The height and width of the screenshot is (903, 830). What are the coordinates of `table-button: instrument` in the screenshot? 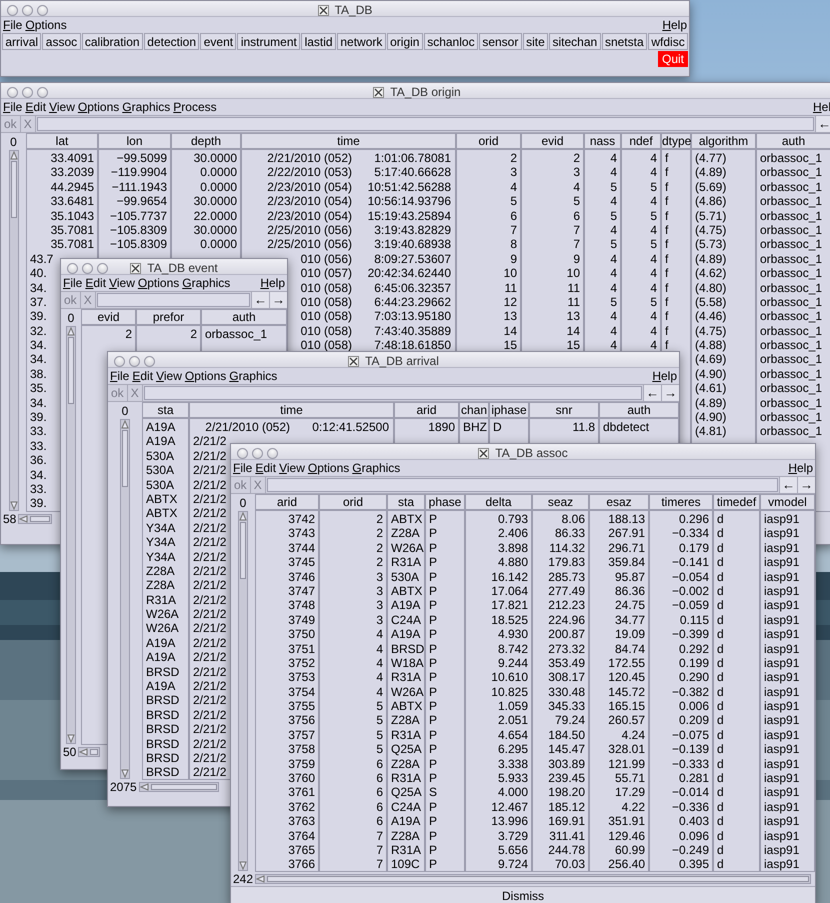 It's located at (268, 41).